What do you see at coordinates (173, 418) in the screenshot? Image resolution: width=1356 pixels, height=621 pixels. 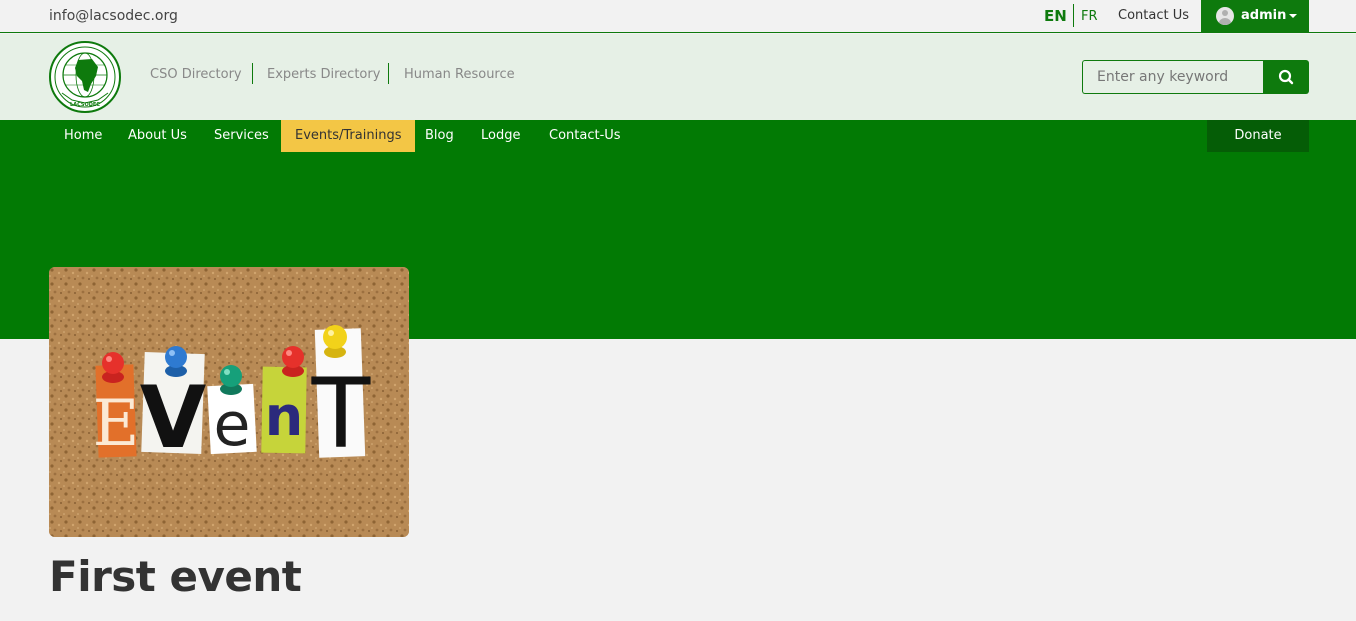 I see `letter-v: V` at bounding box center [173, 418].